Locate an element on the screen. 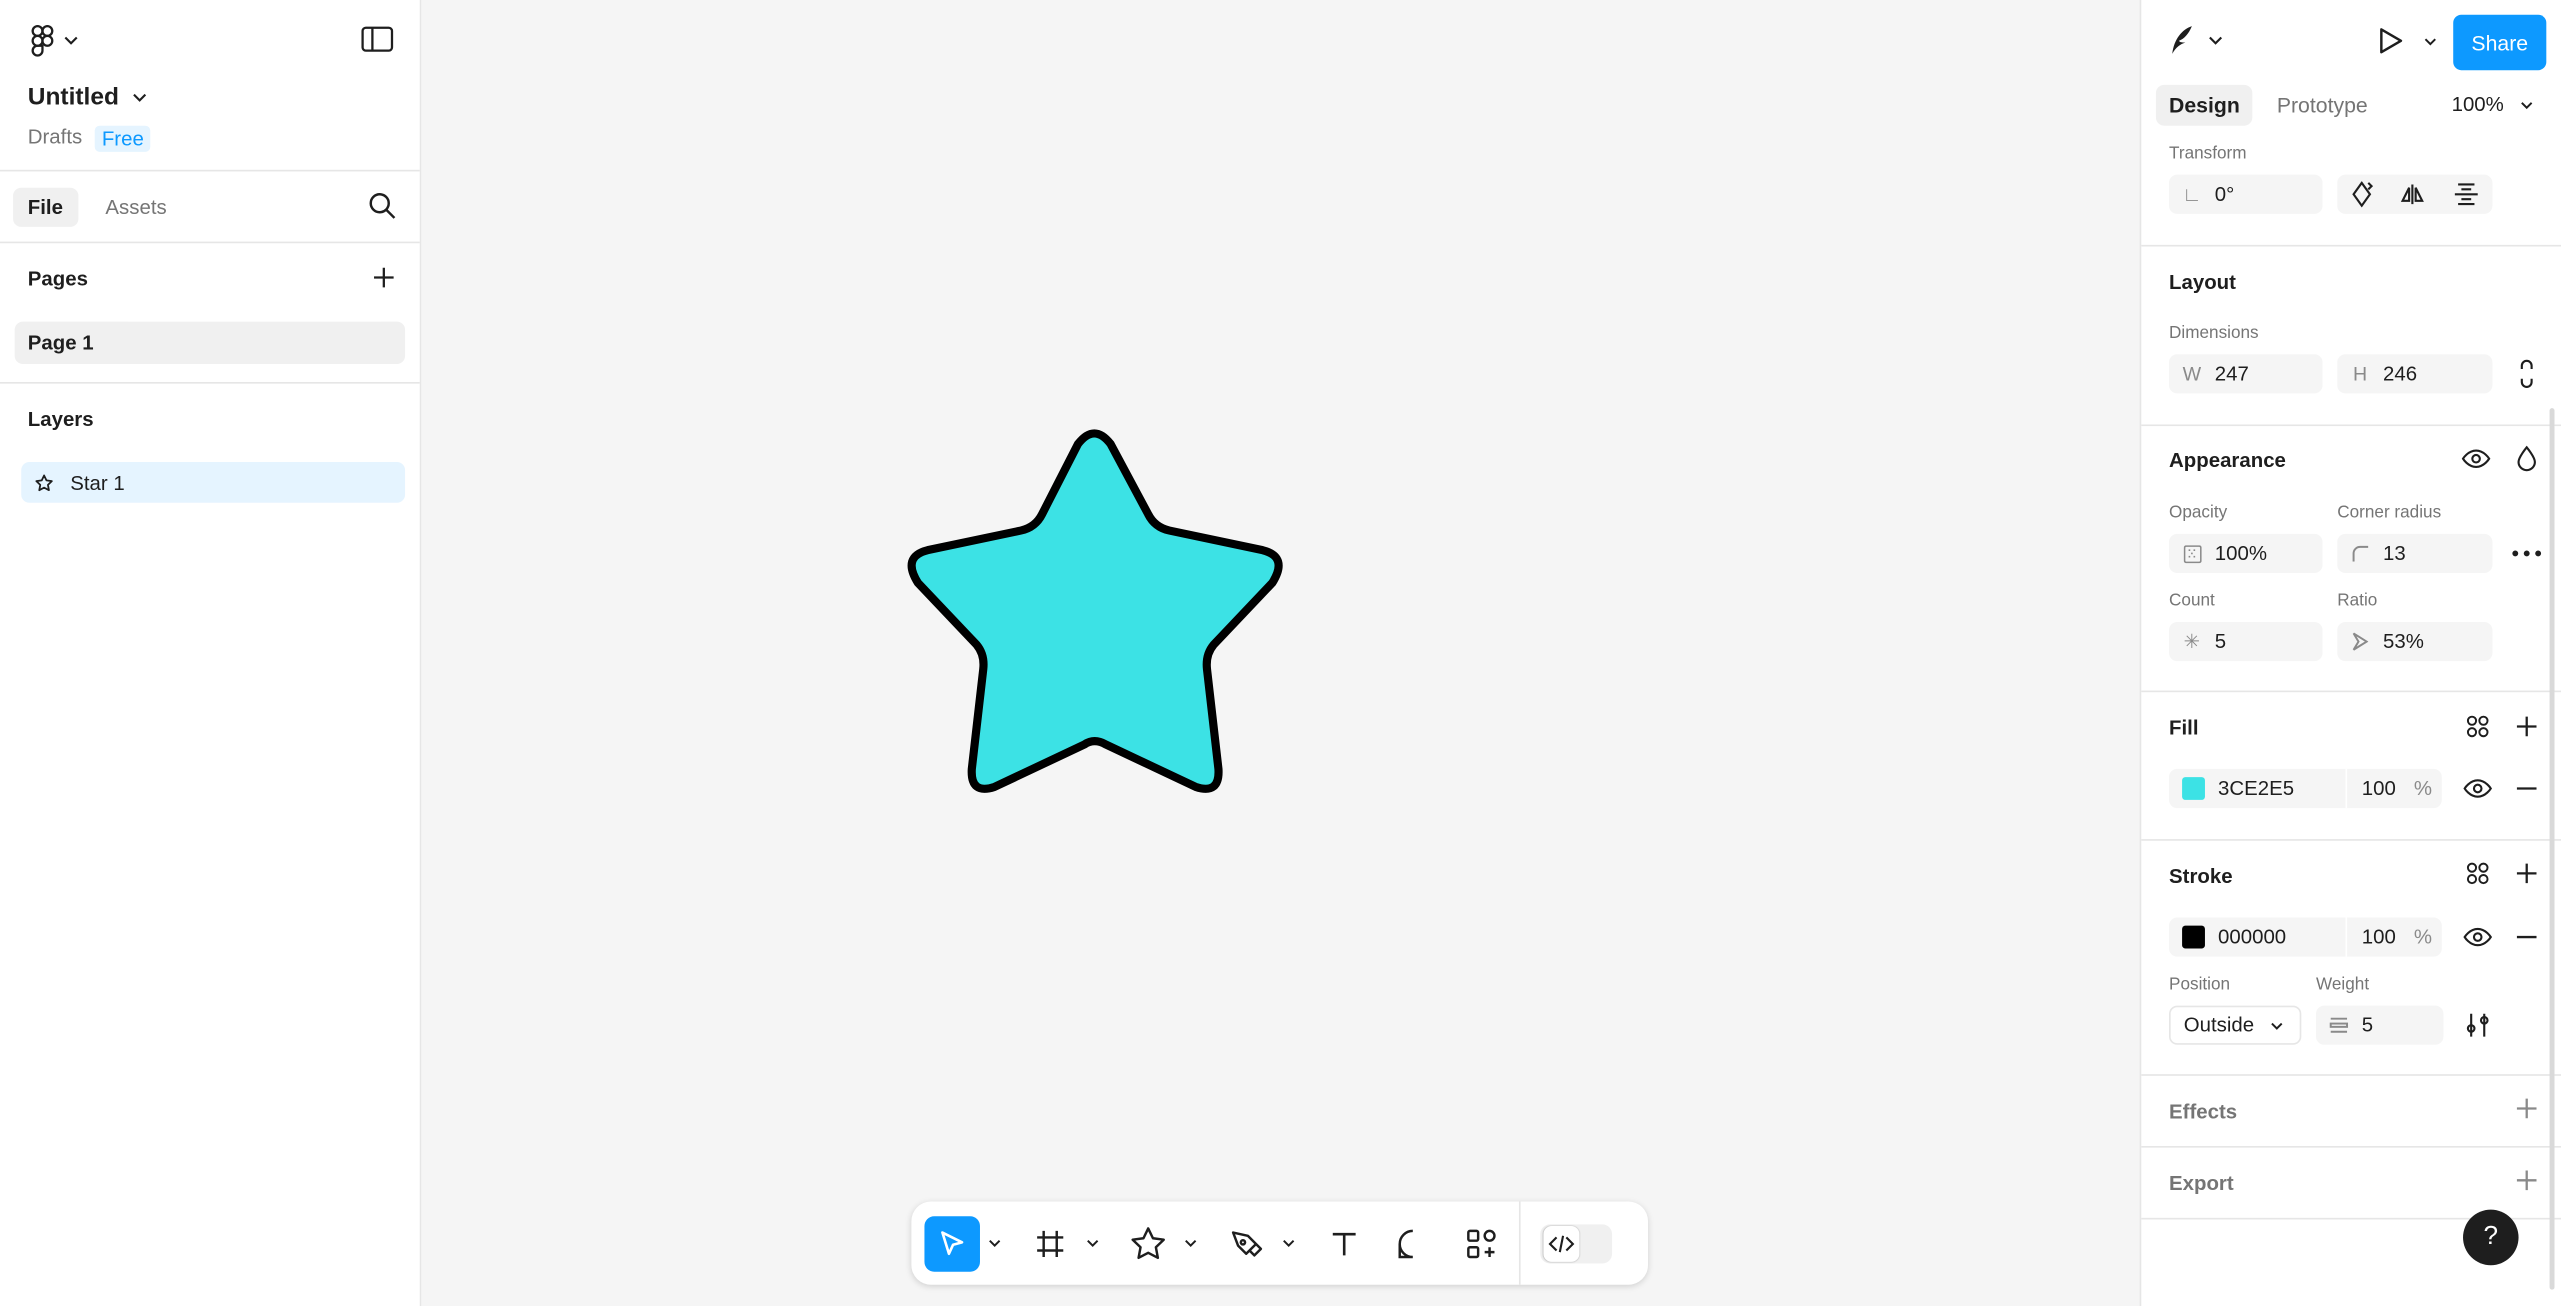  pen-tool-dropdown is located at coordinates (1288, 1243).